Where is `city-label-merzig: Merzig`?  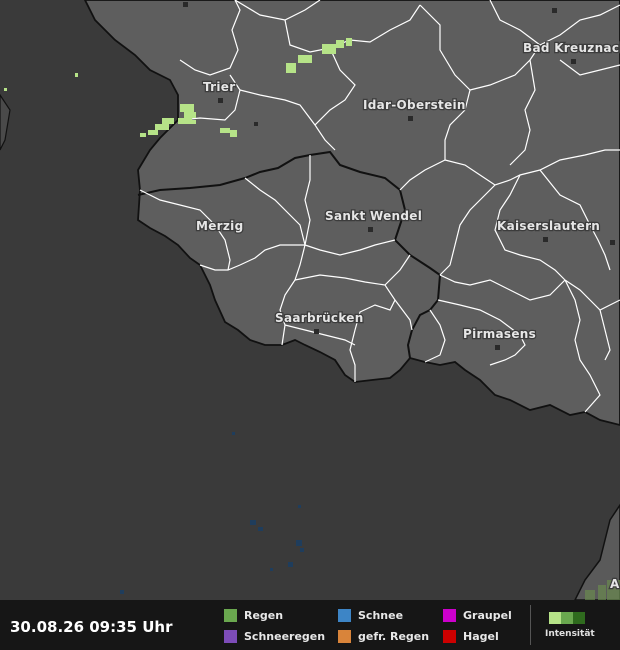 city-label-merzig: Merzig is located at coordinates (220, 226).